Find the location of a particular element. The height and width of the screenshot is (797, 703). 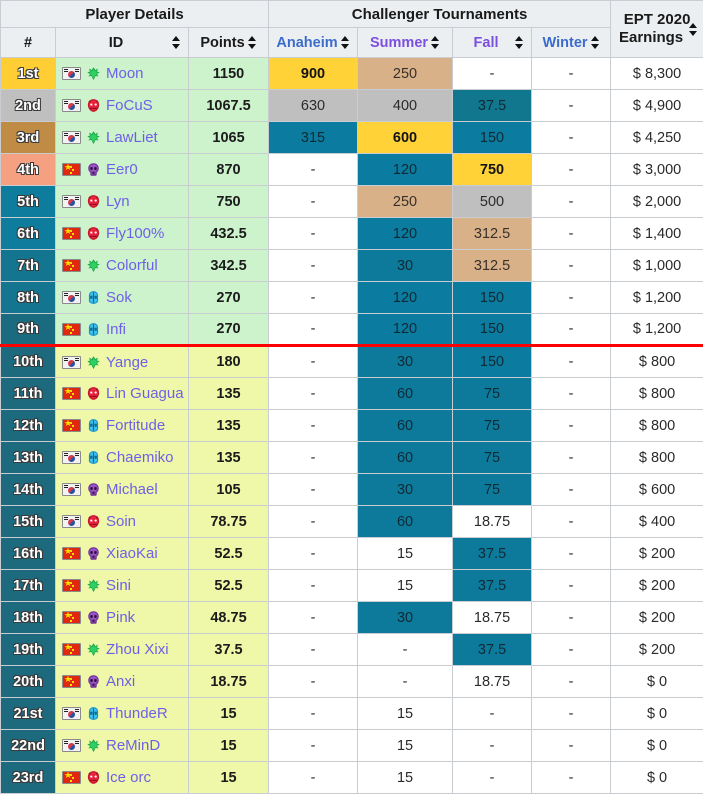

cell-player: Pink is located at coordinates (122, 617).